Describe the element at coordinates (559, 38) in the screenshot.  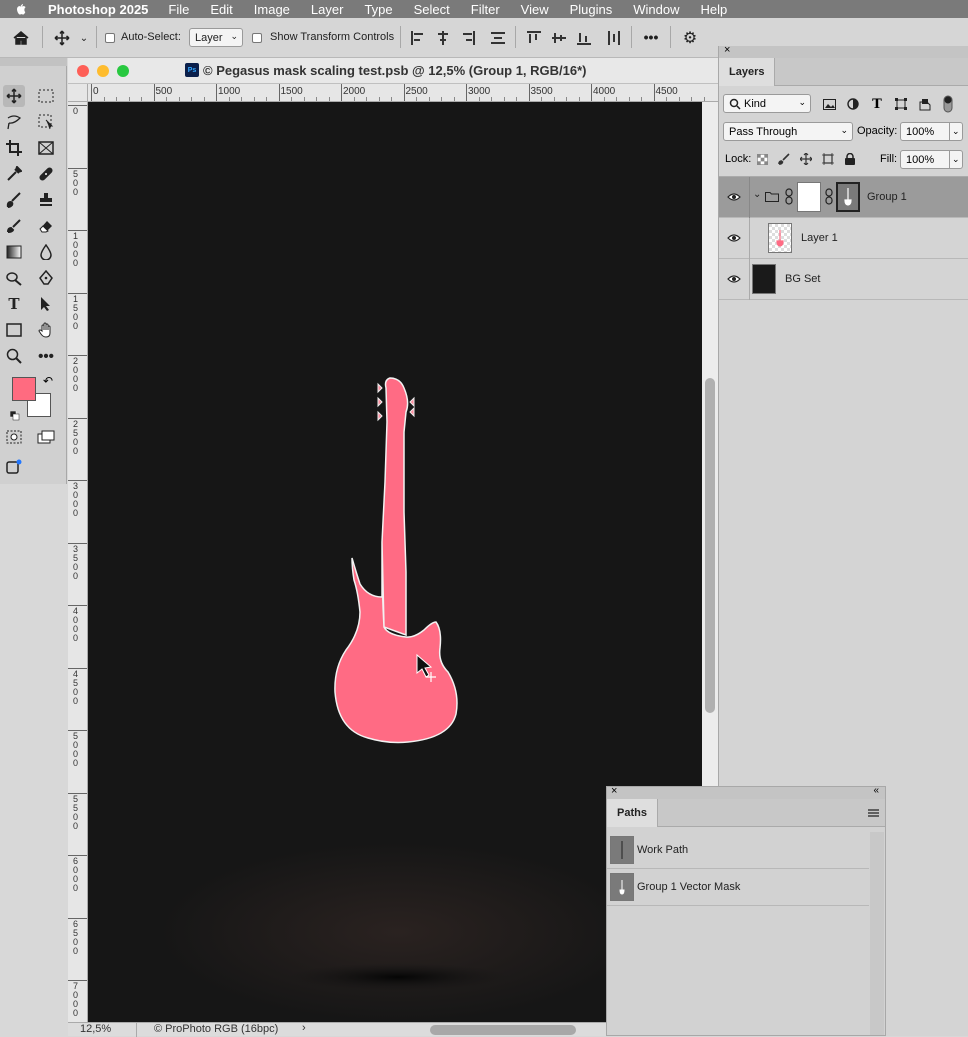
I see `align-vertical-center-icon` at that location.